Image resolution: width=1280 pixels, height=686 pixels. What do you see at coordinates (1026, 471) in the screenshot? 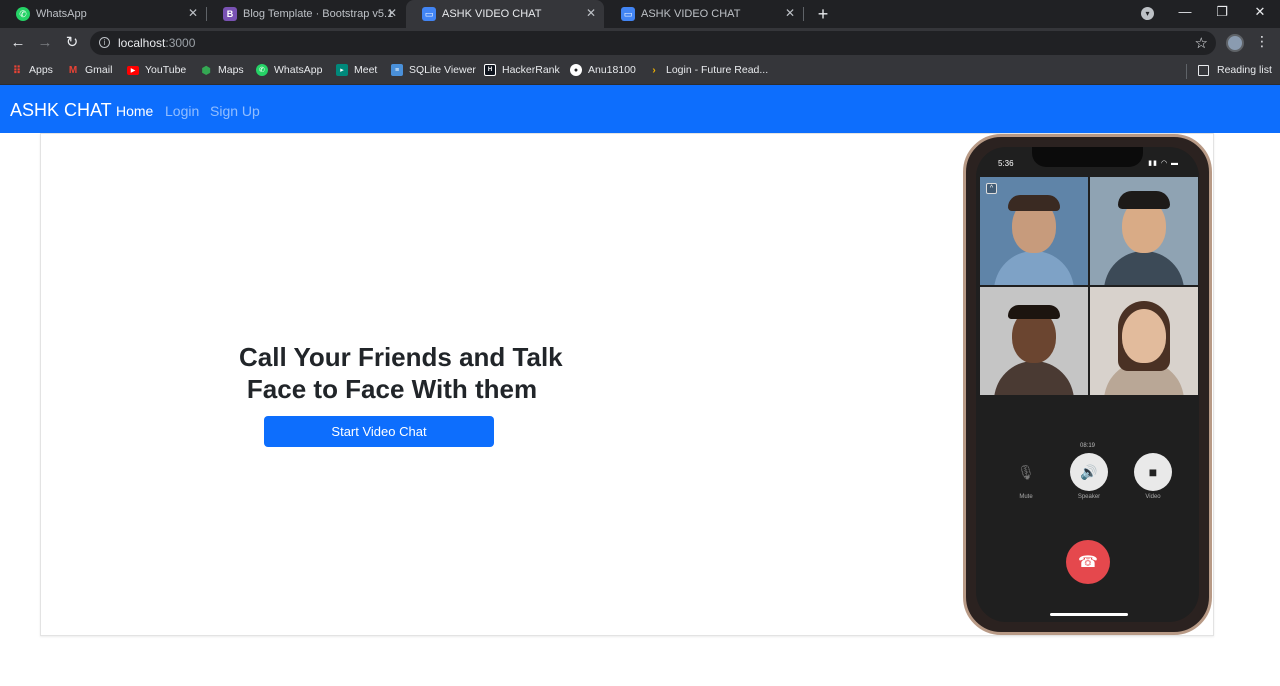
I see `microphone-icon: 🎙` at bounding box center [1026, 471].